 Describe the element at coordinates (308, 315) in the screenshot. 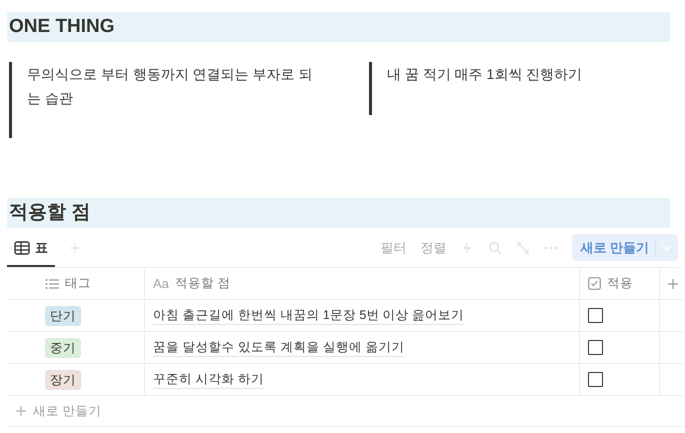

I see `row-title: 아침 출근길에 한번씩 내꿈의 1문장 5번 이상 읊어보기` at that location.